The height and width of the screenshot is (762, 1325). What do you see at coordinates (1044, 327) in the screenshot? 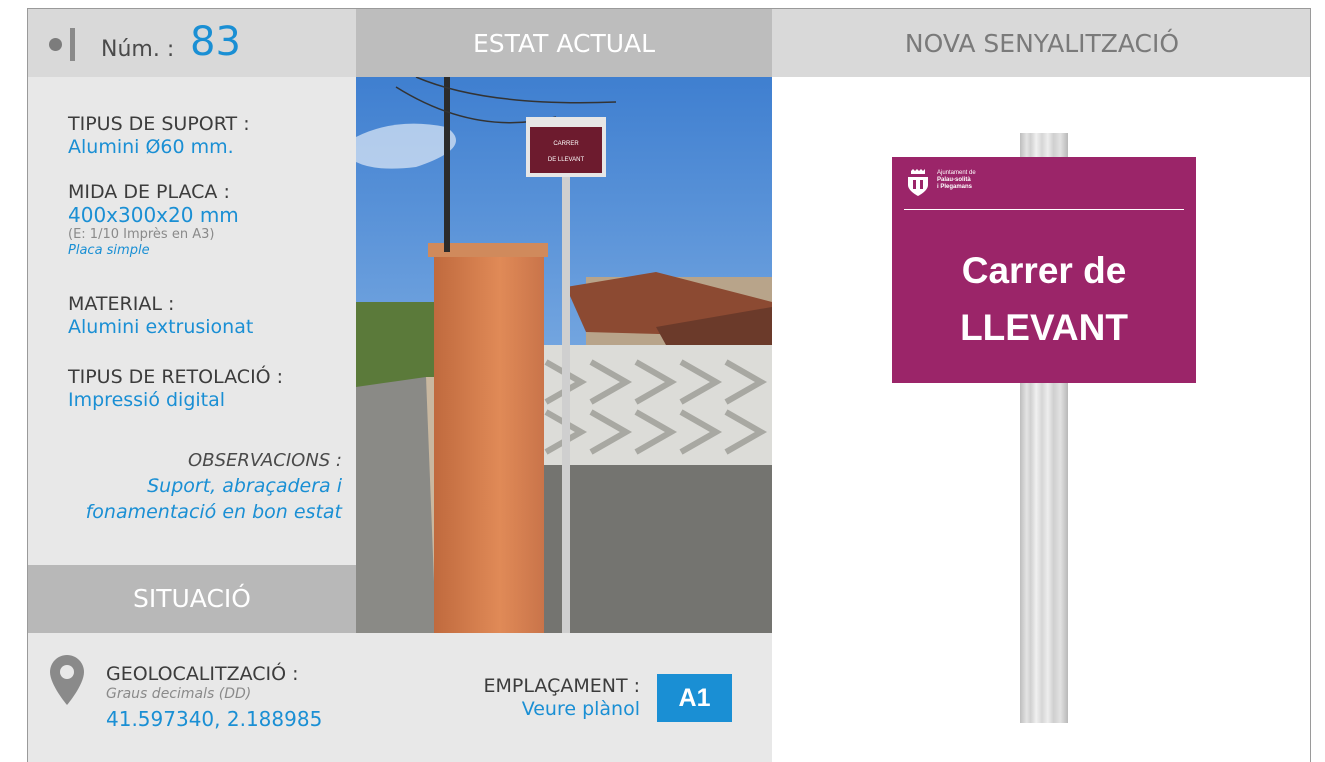
I see `sign-text-line-2: LLEVANT` at bounding box center [1044, 327].